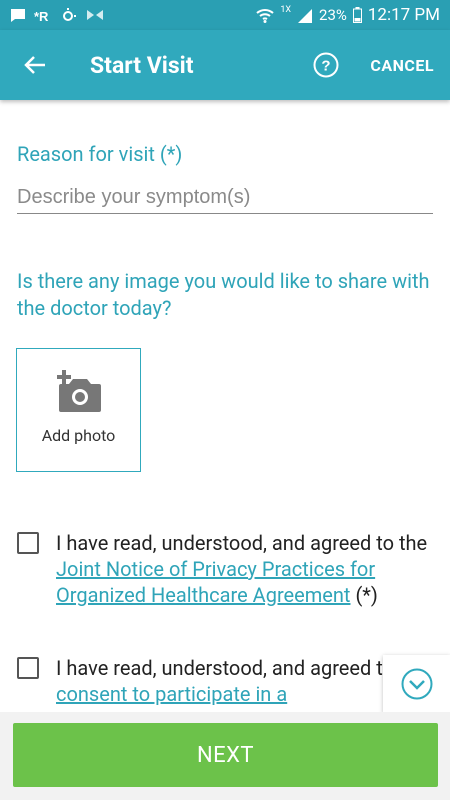 This screenshot has height=800, width=450. Describe the element at coordinates (142, 65) in the screenshot. I see `page-title: Start Visit` at that location.